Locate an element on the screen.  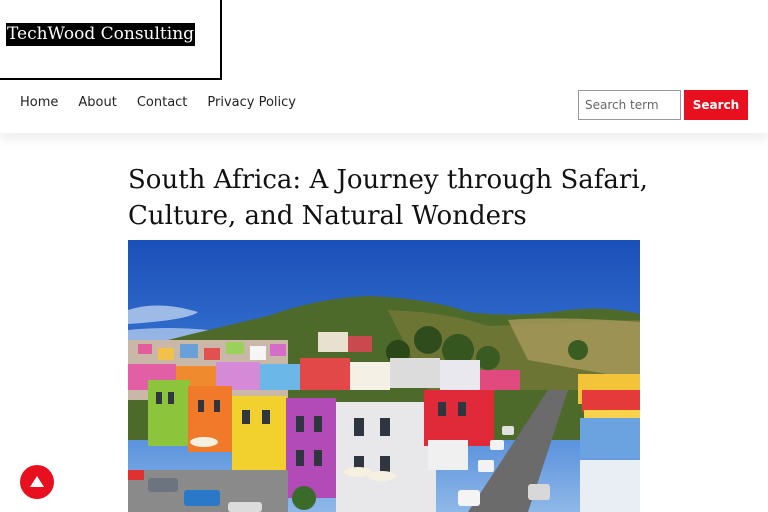
search-input is located at coordinates (629, 105).